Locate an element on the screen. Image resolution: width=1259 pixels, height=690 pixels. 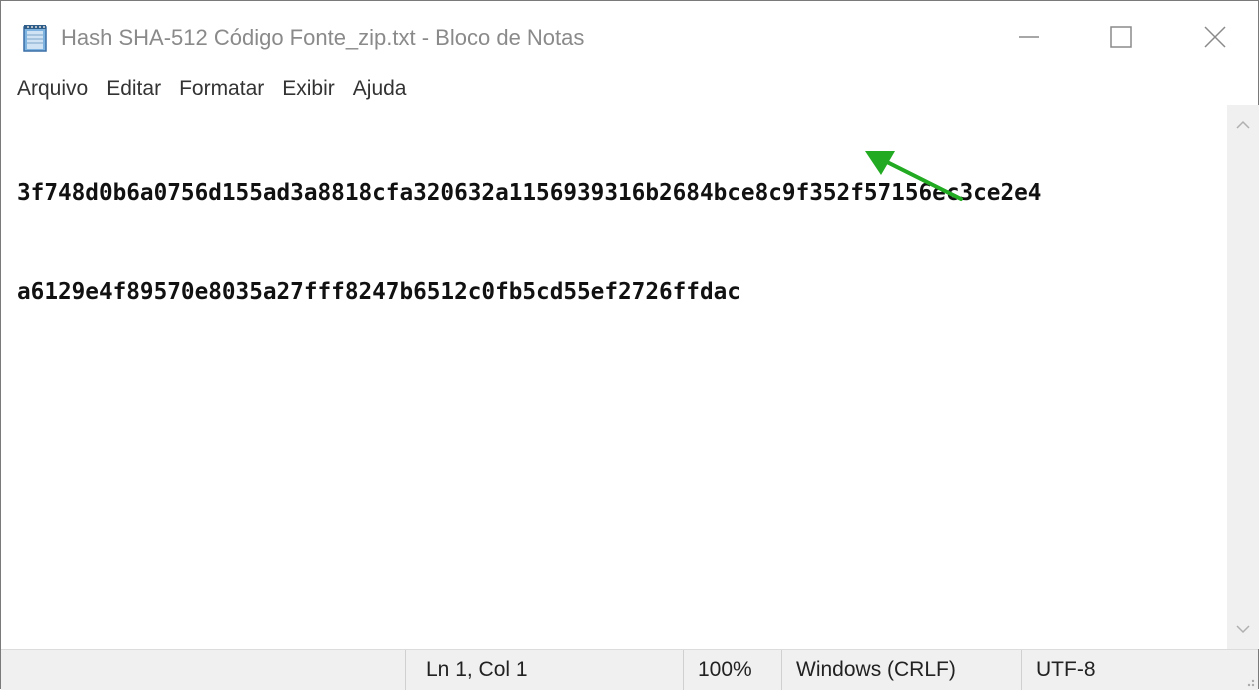
menu-ajuda: Ajuda is located at coordinates (377, 89).